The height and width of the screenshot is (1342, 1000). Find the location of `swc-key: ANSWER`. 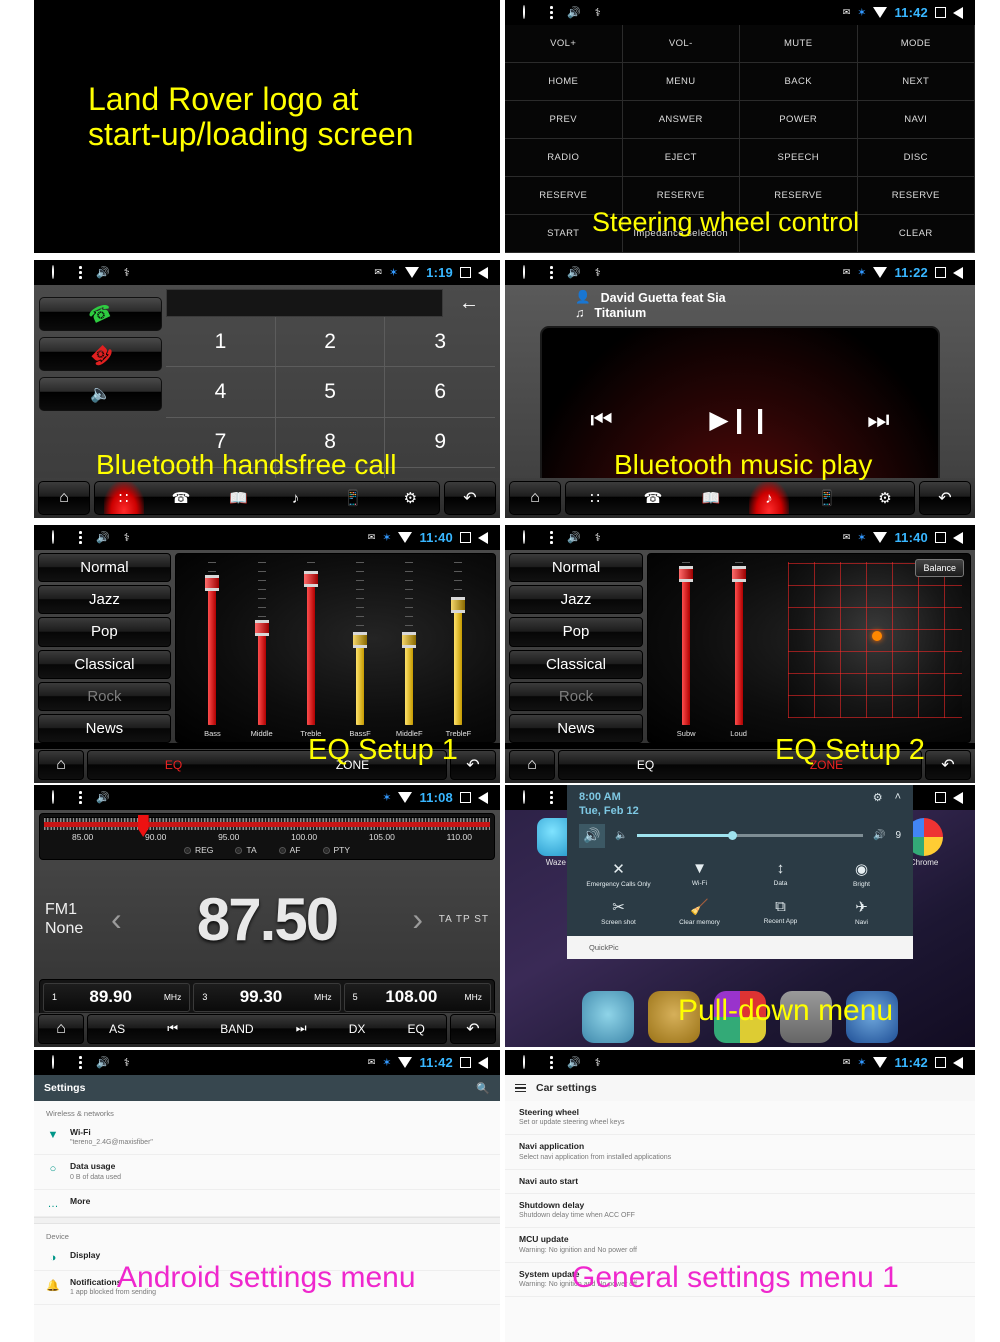

swc-key: ANSWER is located at coordinates (681, 120).